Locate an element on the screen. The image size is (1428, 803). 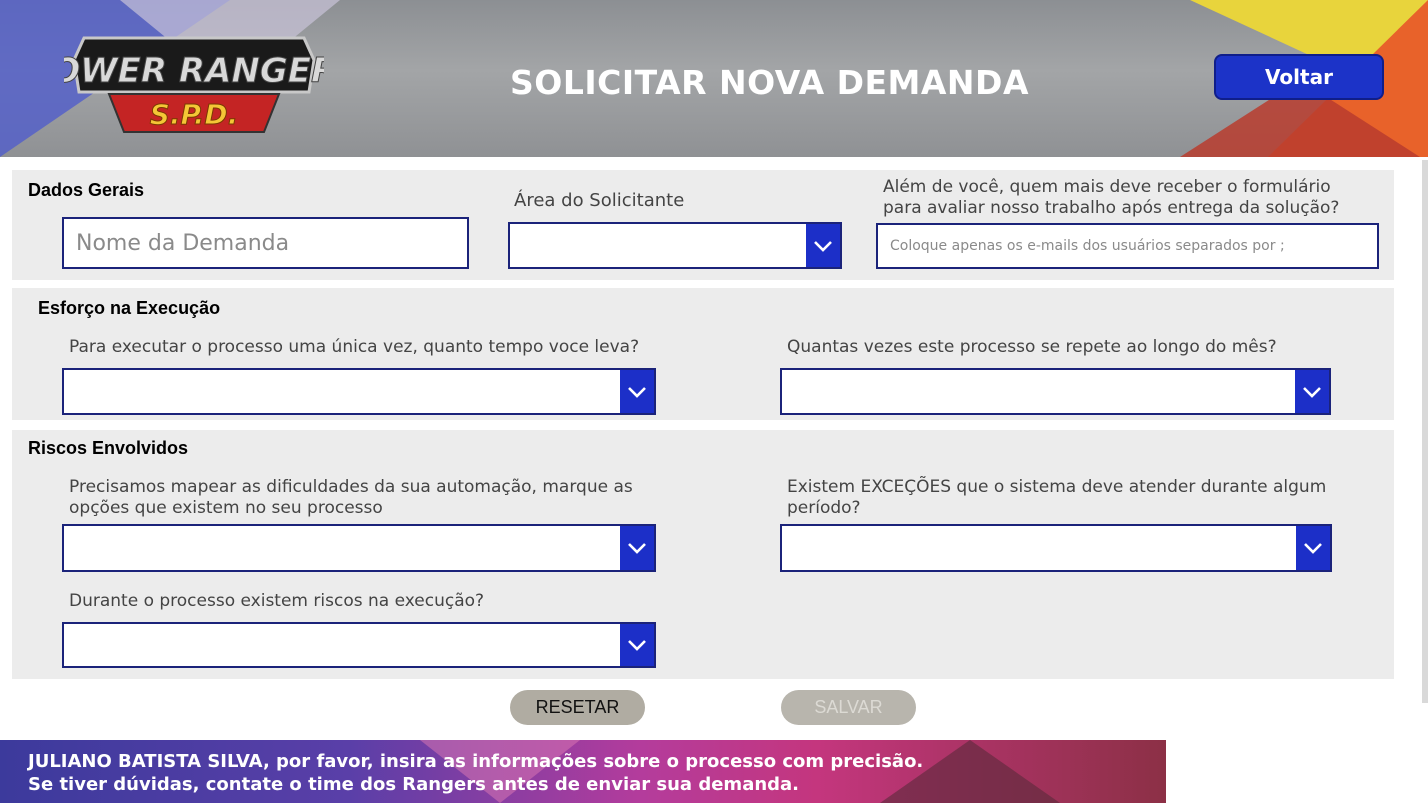
demand-name-input: Nome da Demanda is located at coordinates (265, 243).